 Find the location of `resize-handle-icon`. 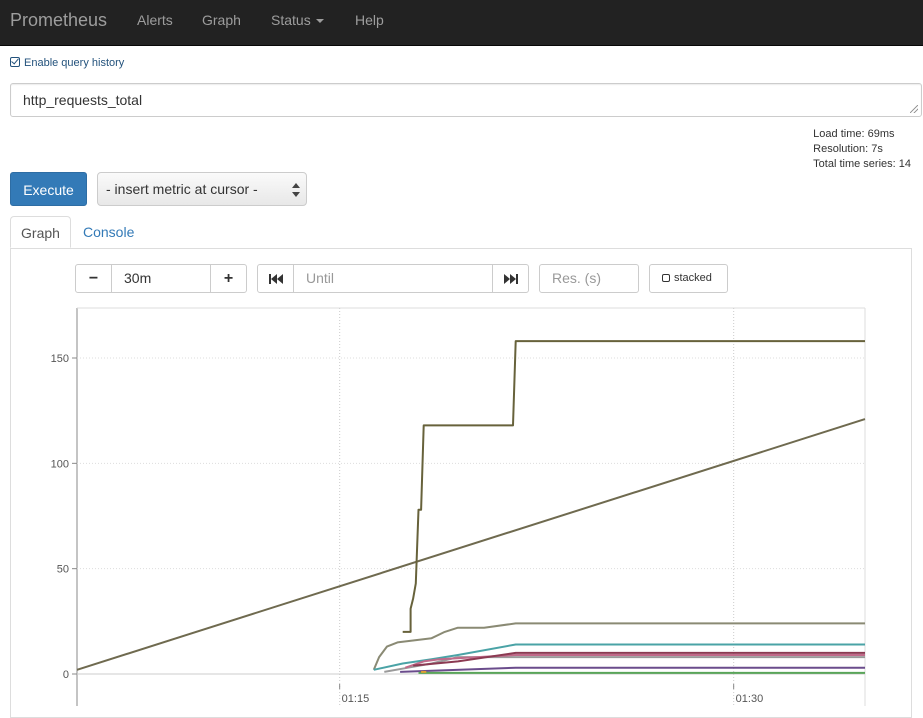

resize-handle-icon is located at coordinates (914, 109).